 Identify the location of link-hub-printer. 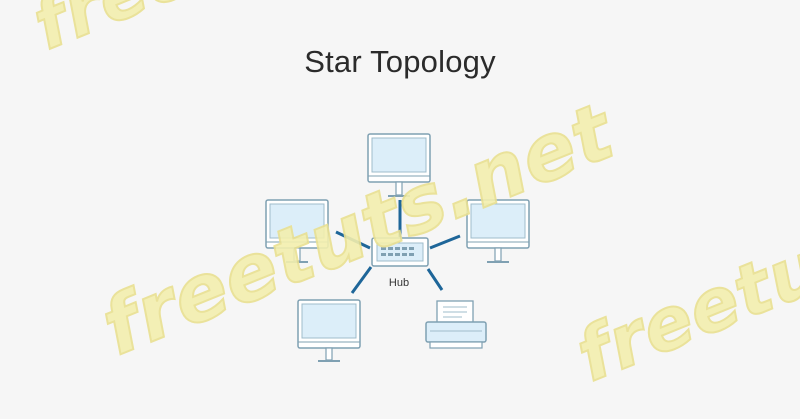
(435, 279).